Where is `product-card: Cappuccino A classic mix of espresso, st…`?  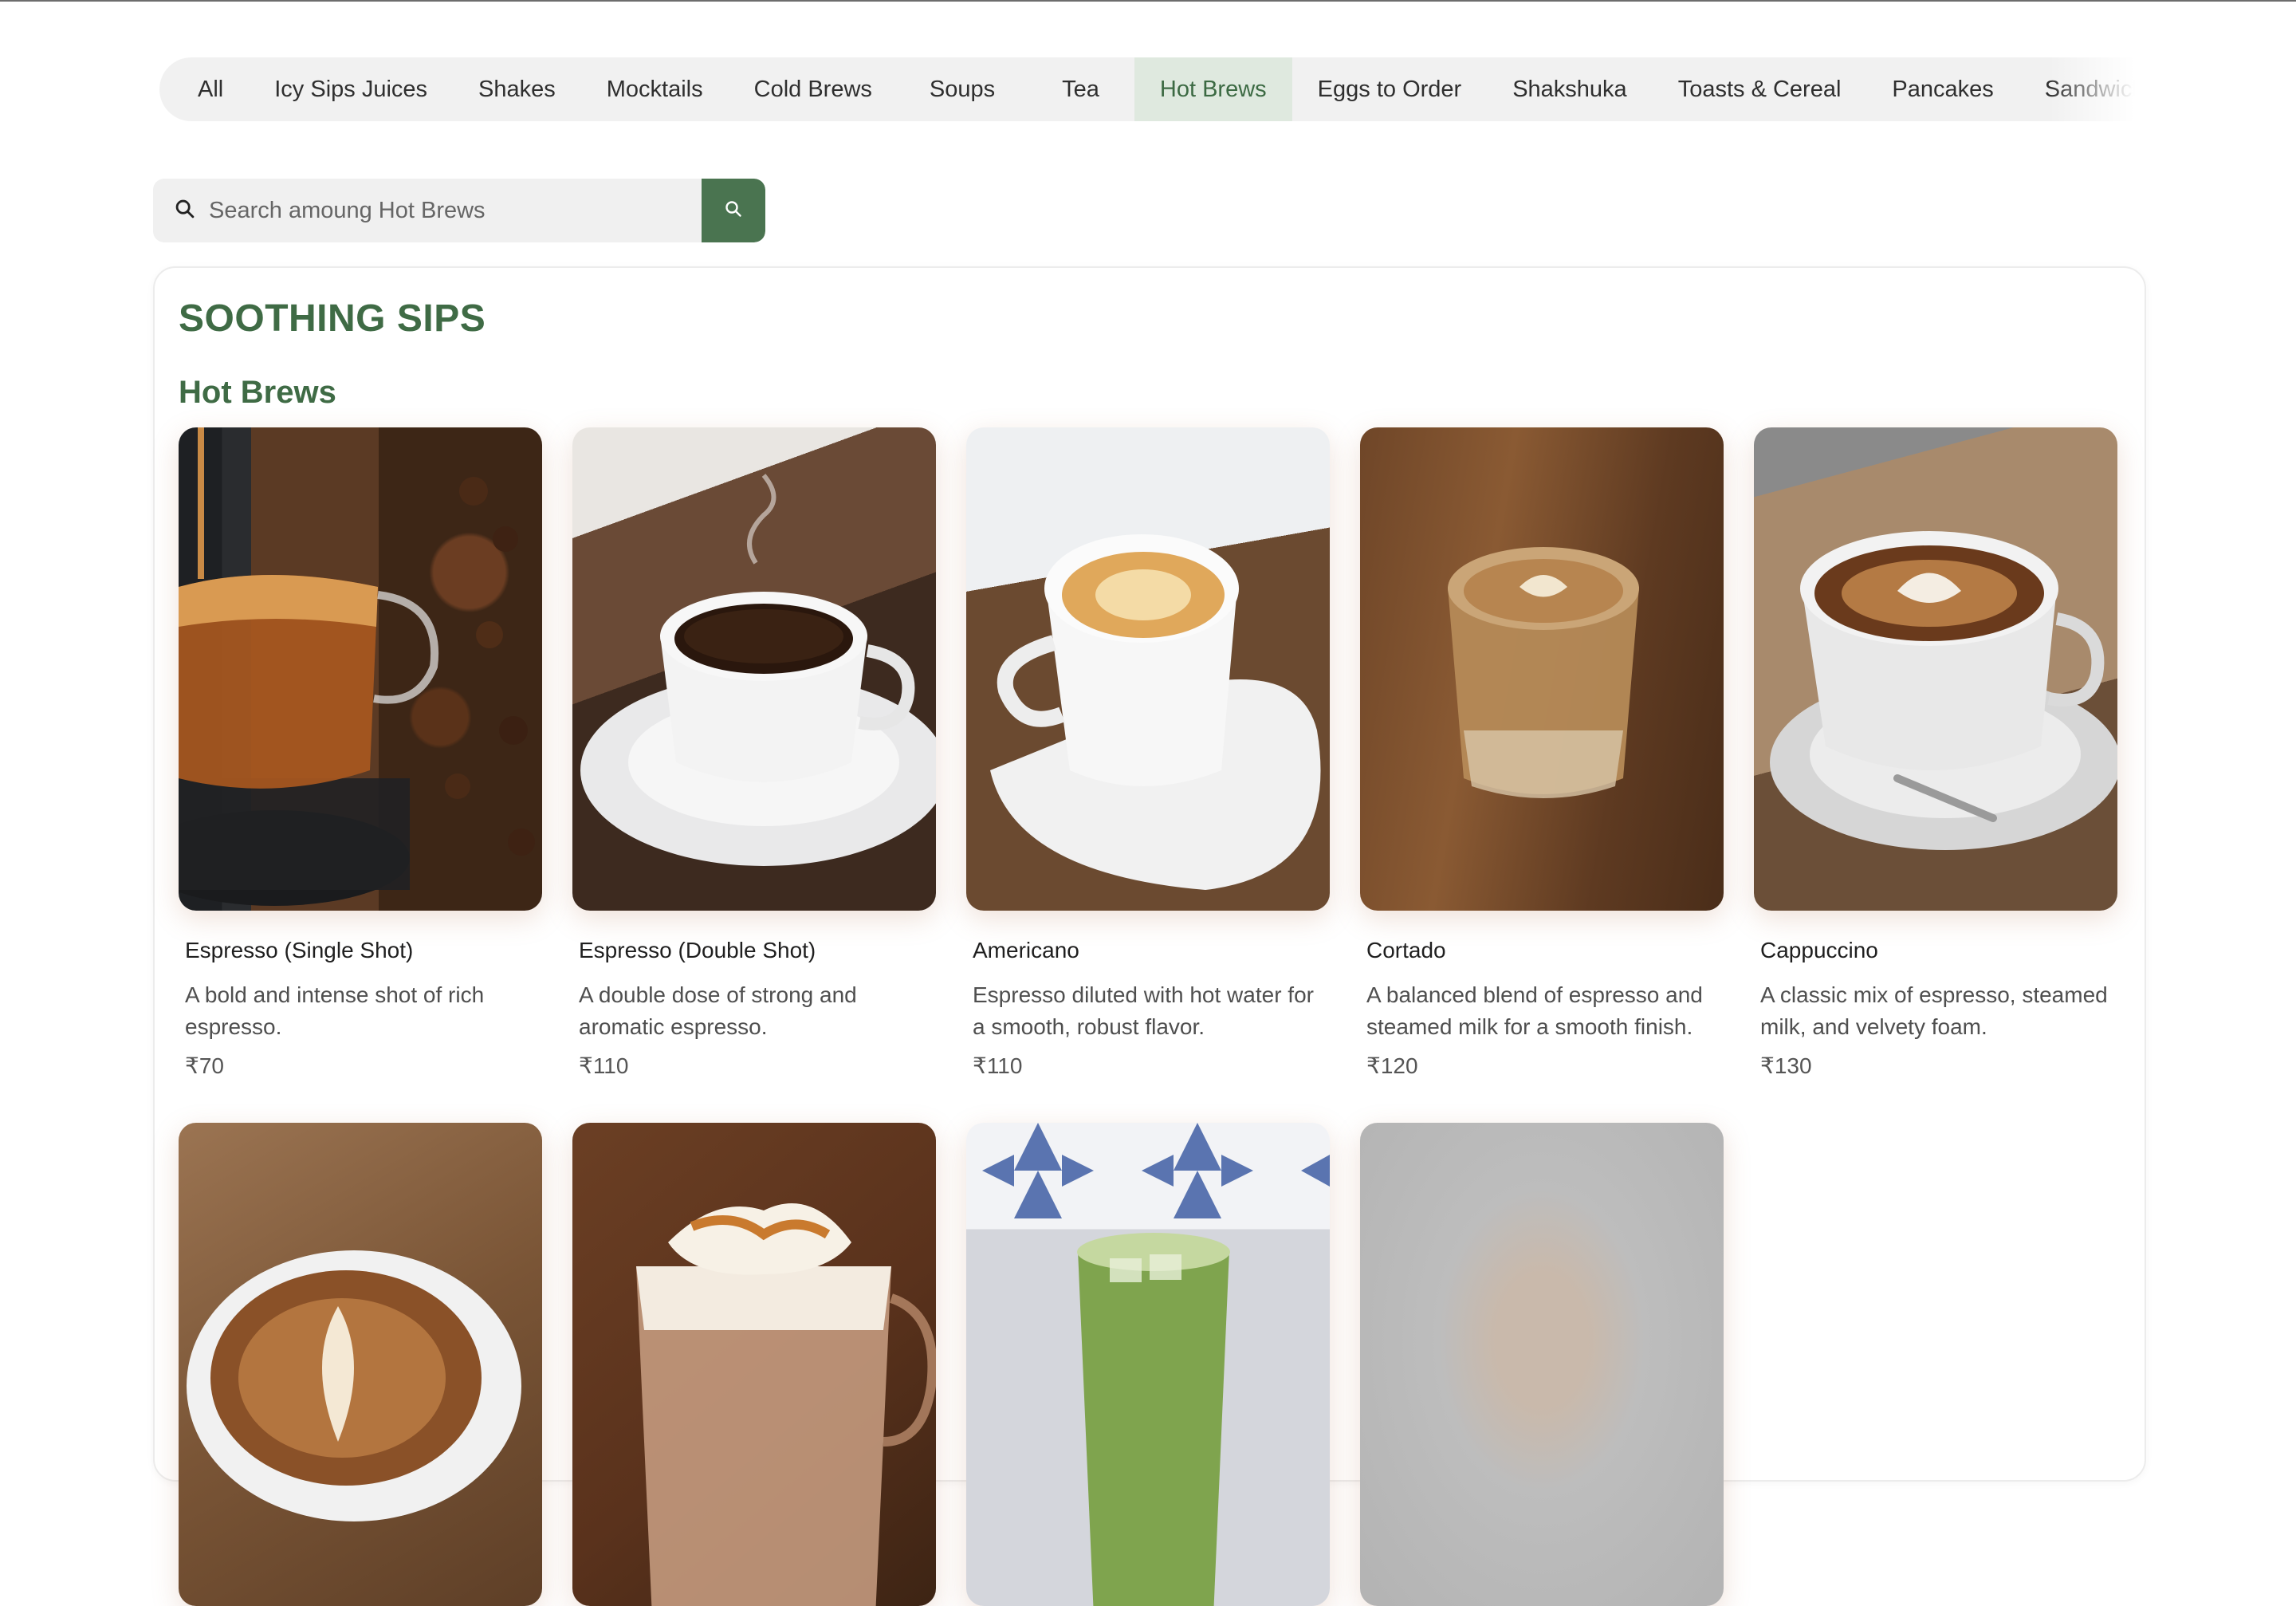 product-card: Cappuccino A classic mix of espresso, st… is located at coordinates (1935, 752).